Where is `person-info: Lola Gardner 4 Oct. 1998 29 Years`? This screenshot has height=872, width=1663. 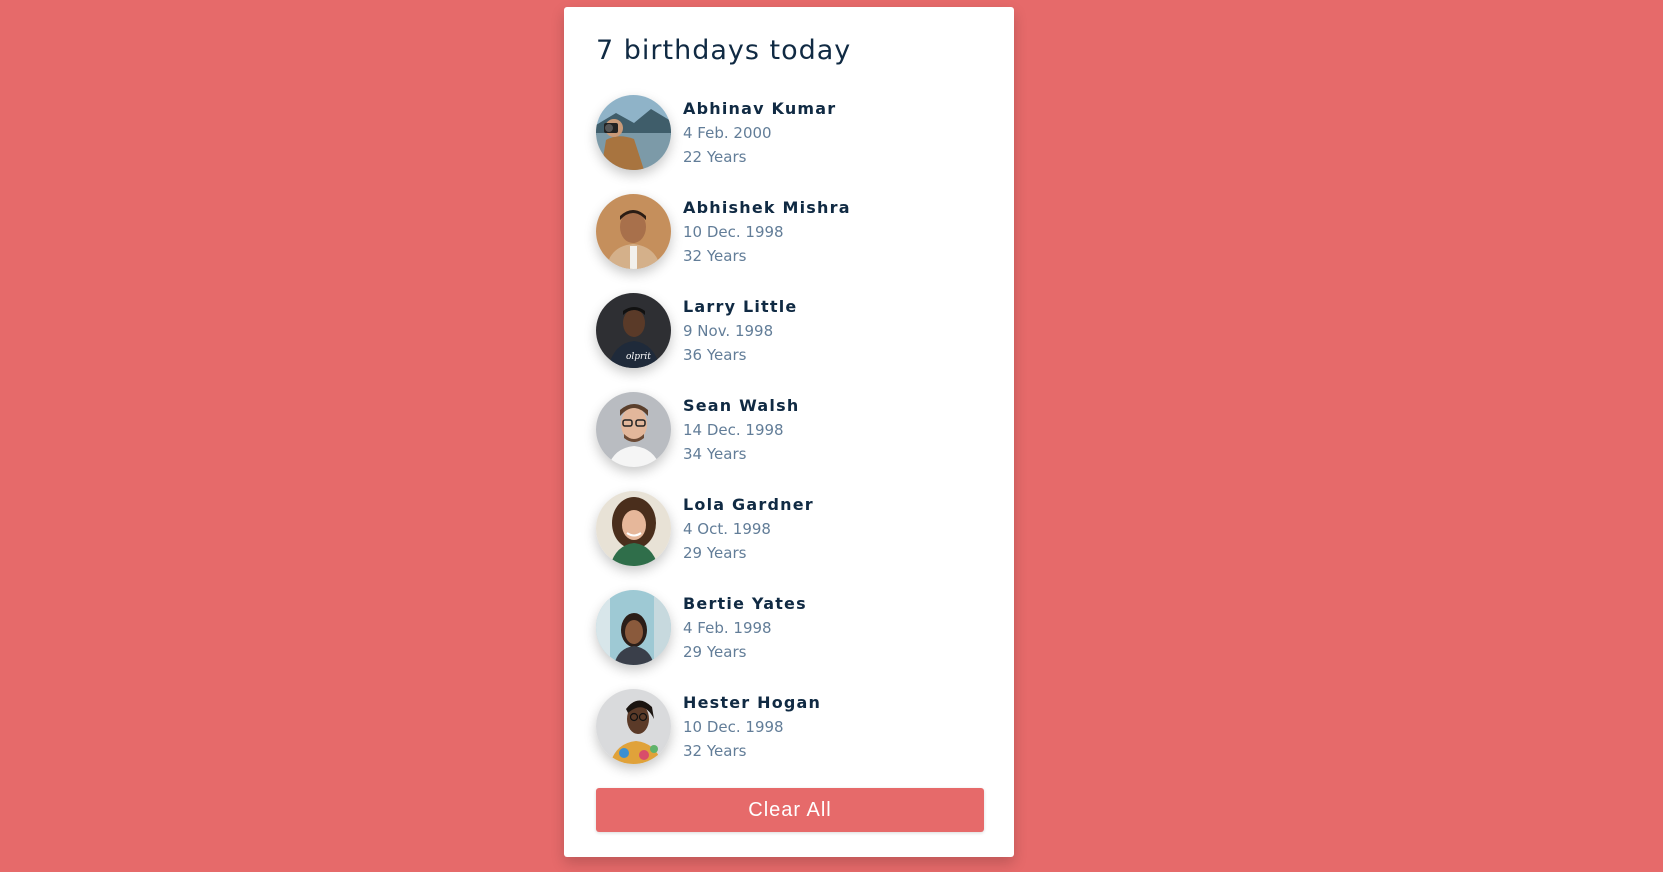 person-info: Lola Gardner 4 Oct. 1998 29 Years is located at coordinates (748, 529).